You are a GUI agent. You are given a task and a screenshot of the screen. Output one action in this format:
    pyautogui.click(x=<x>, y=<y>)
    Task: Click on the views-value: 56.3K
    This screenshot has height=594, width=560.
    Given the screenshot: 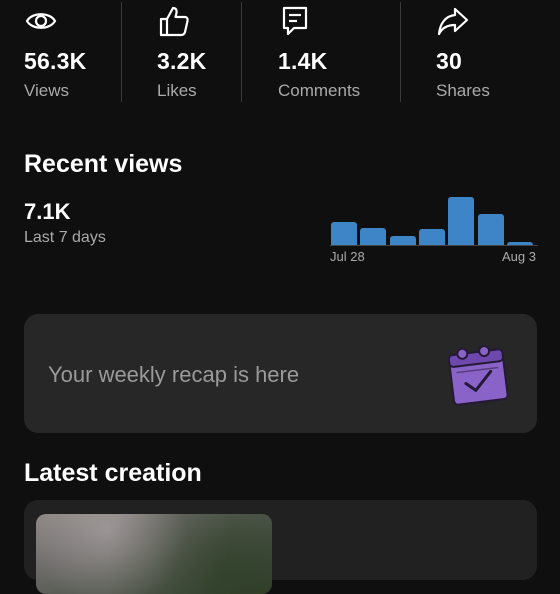 What is the action you would take?
    pyautogui.click(x=55, y=61)
    